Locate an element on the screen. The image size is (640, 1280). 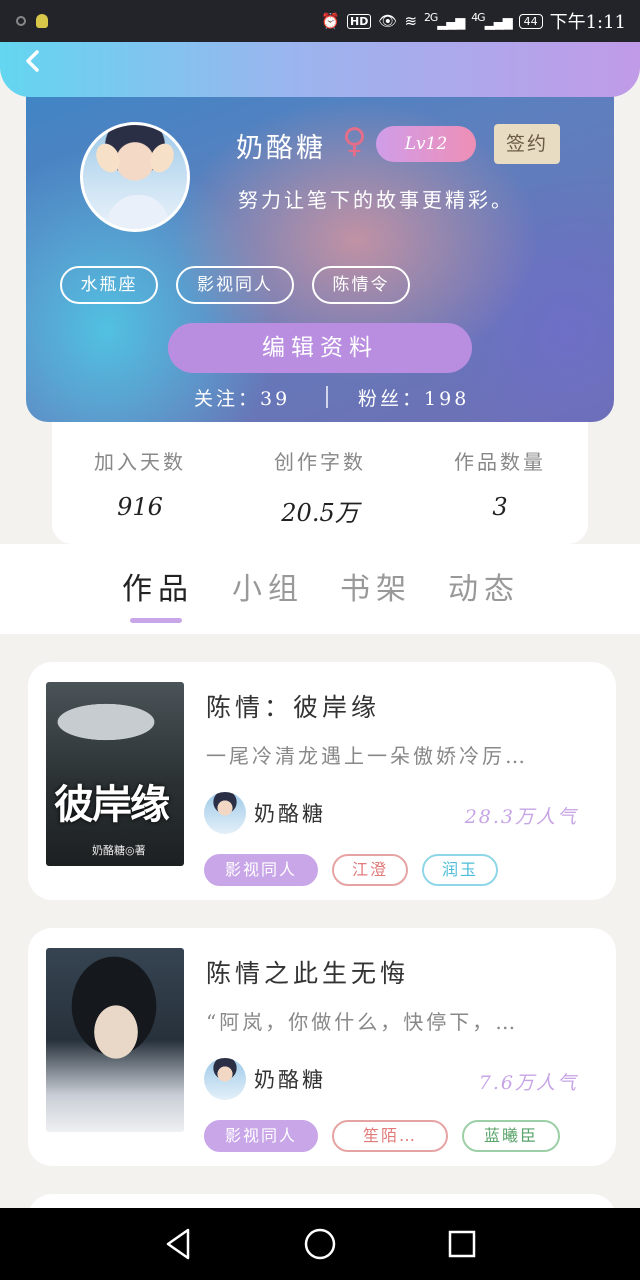
navigation-bar is located at coordinates (320, 1244).